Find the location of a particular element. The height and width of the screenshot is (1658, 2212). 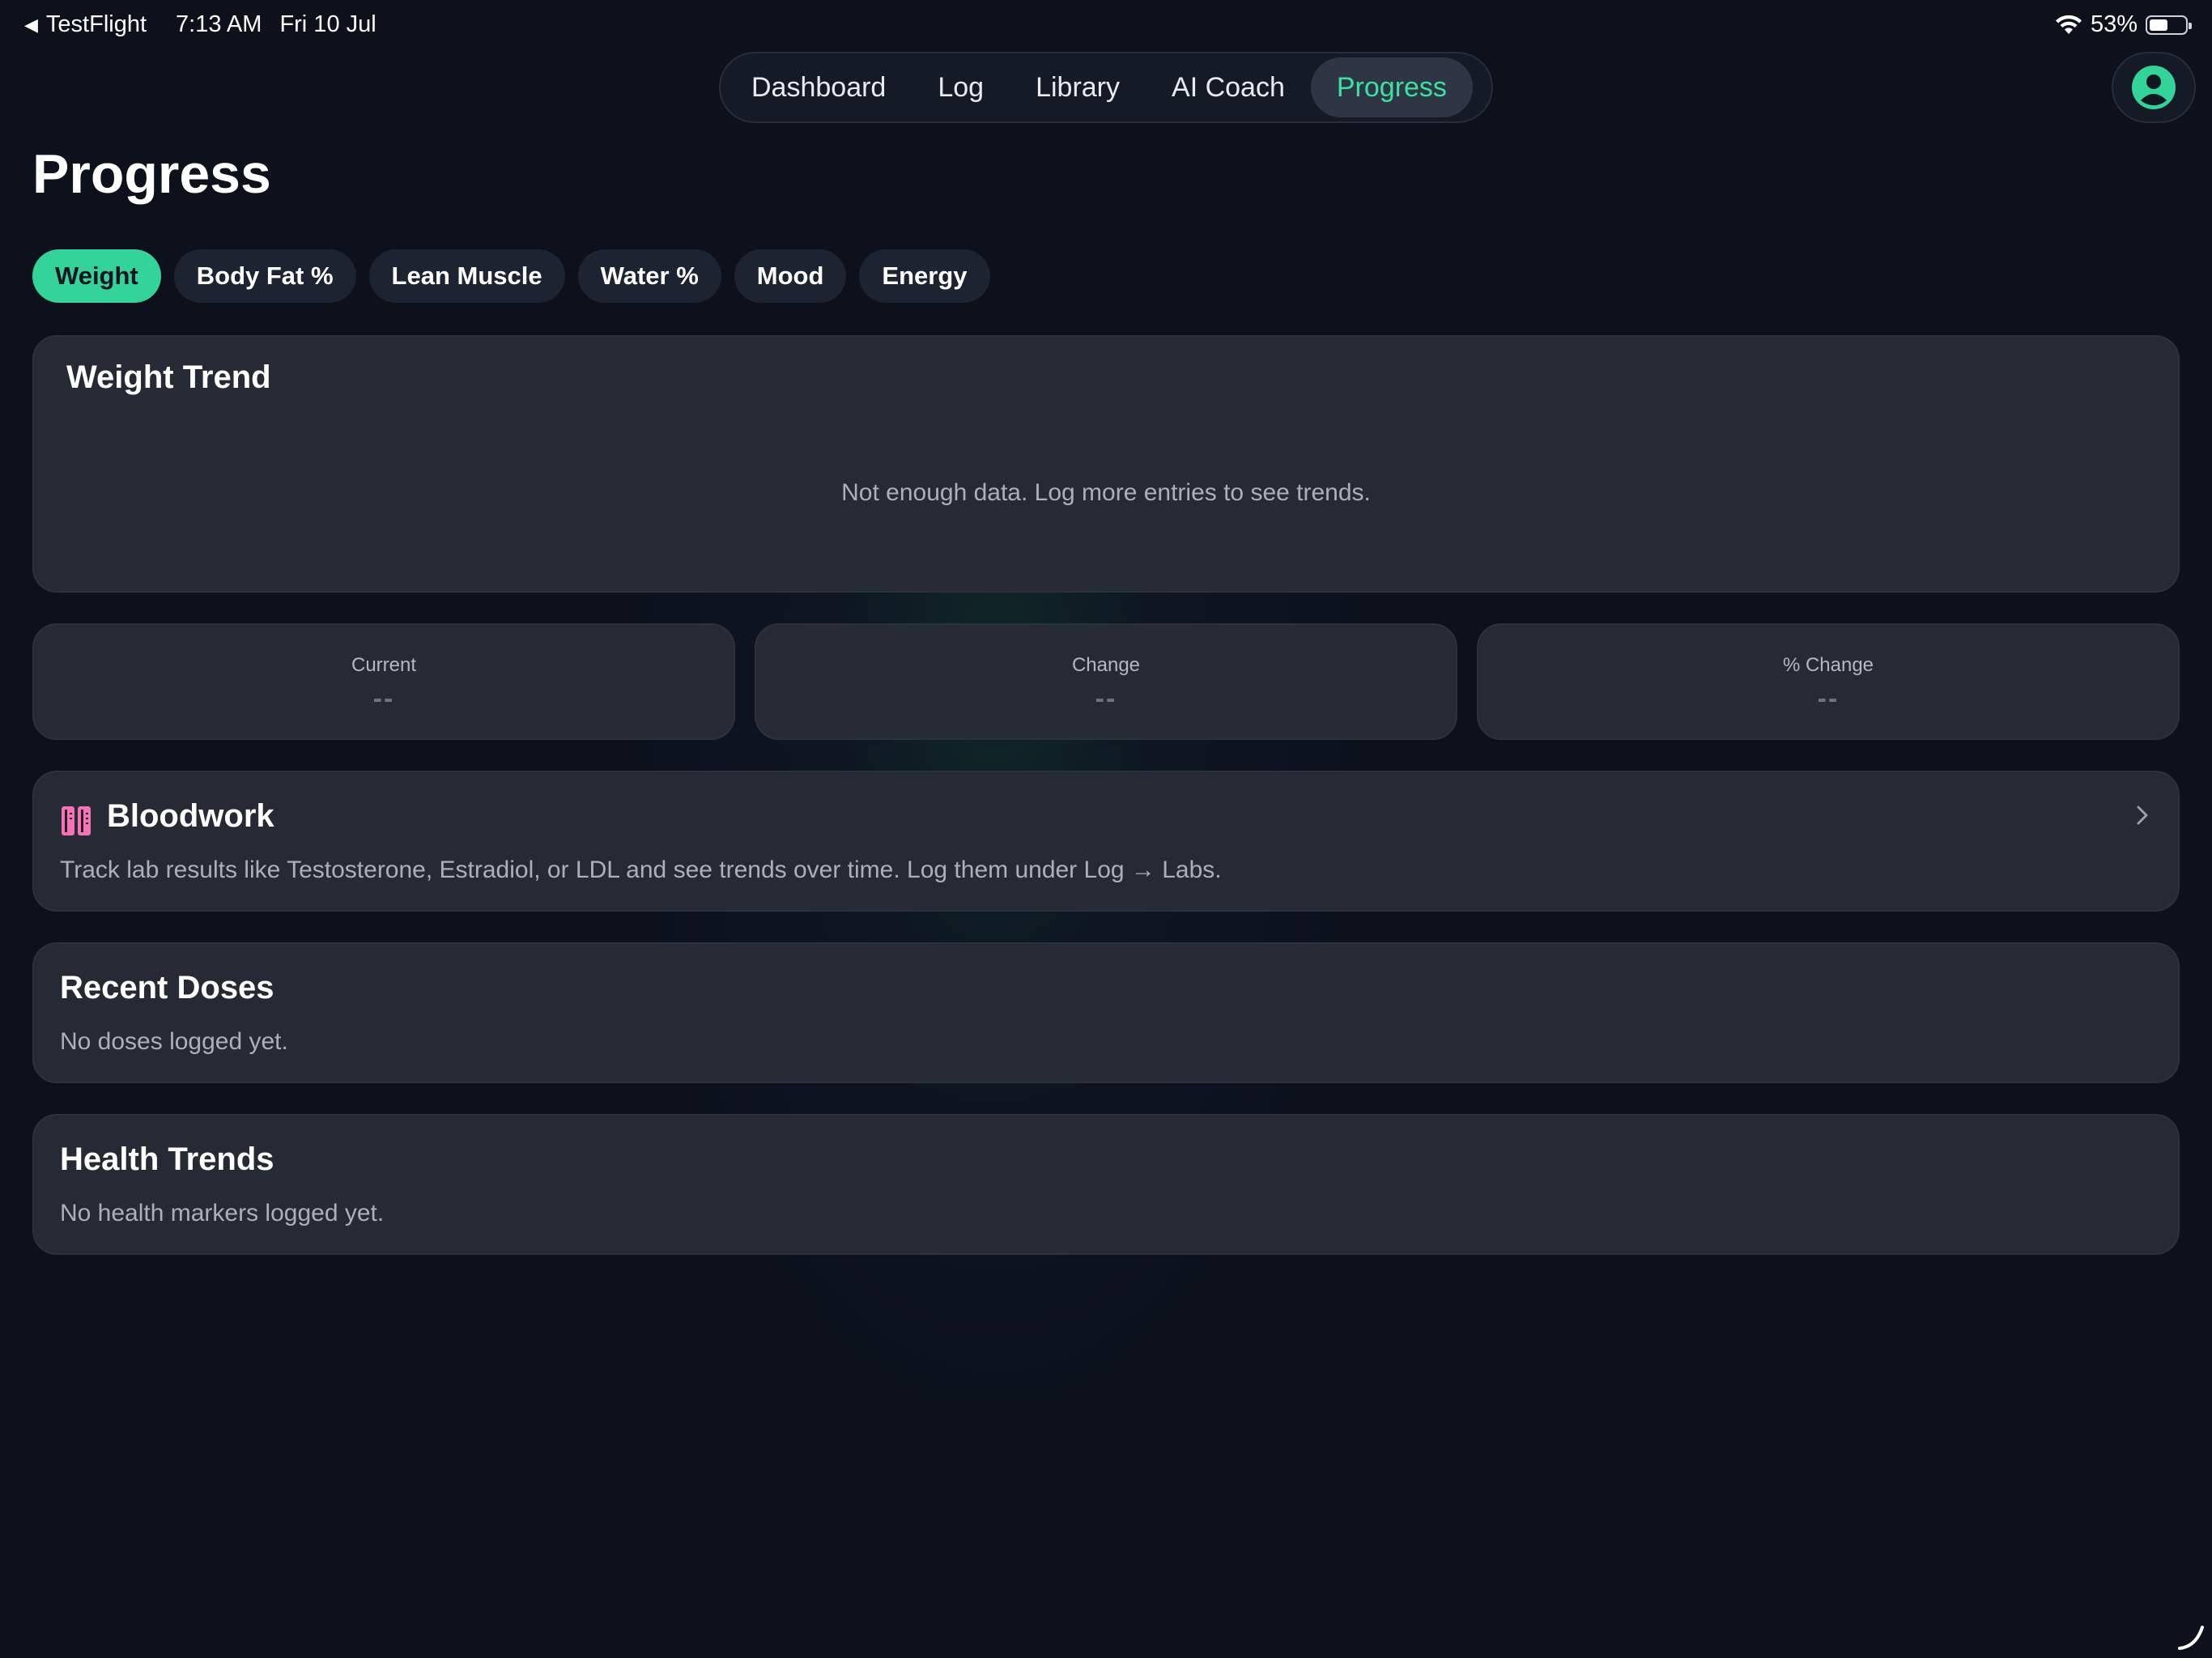

chip-body-fat: Body Fat % is located at coordinates (265, 276).